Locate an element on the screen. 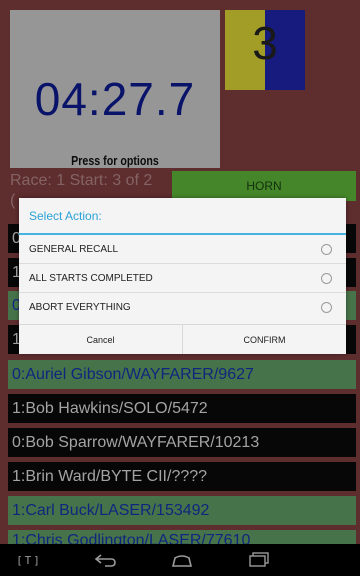  recents-icon is located at coordinates (259, 560).